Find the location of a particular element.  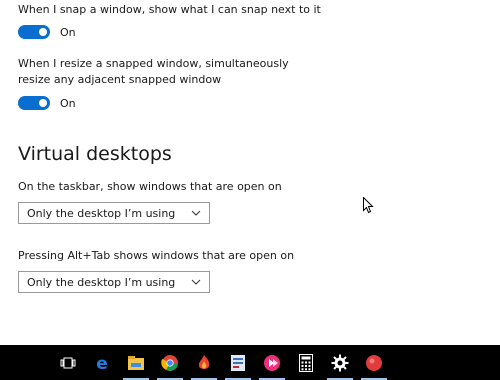

app-red-flame-icon is located at coordinates (204, 362).